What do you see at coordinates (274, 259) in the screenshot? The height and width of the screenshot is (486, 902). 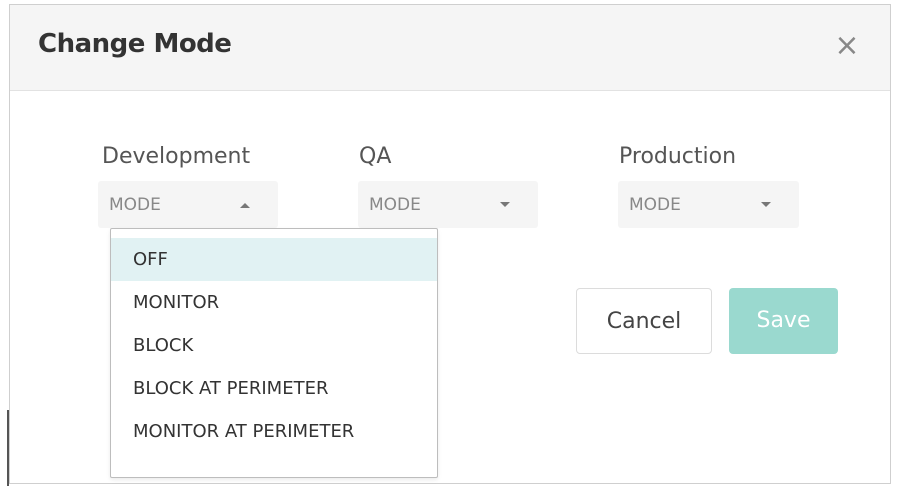 I see `option-off: OFF` at bounding box center [274, 259].